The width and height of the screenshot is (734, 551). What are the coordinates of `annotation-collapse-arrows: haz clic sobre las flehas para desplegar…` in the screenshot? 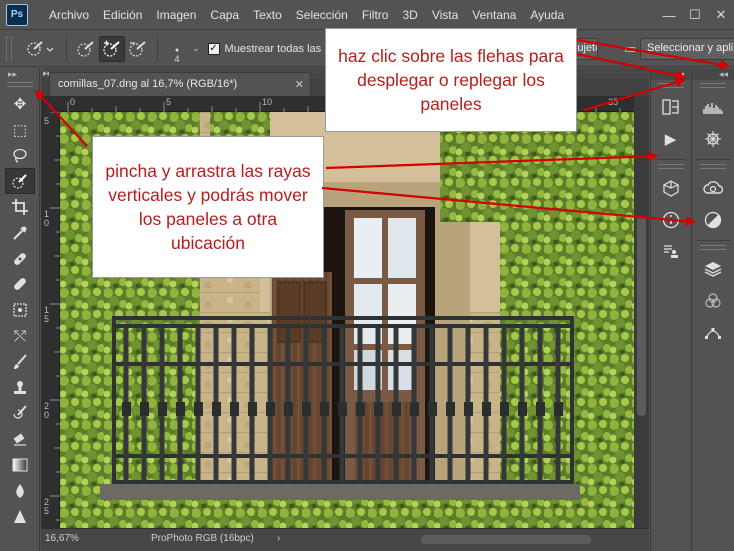 It's located at (451, 80).